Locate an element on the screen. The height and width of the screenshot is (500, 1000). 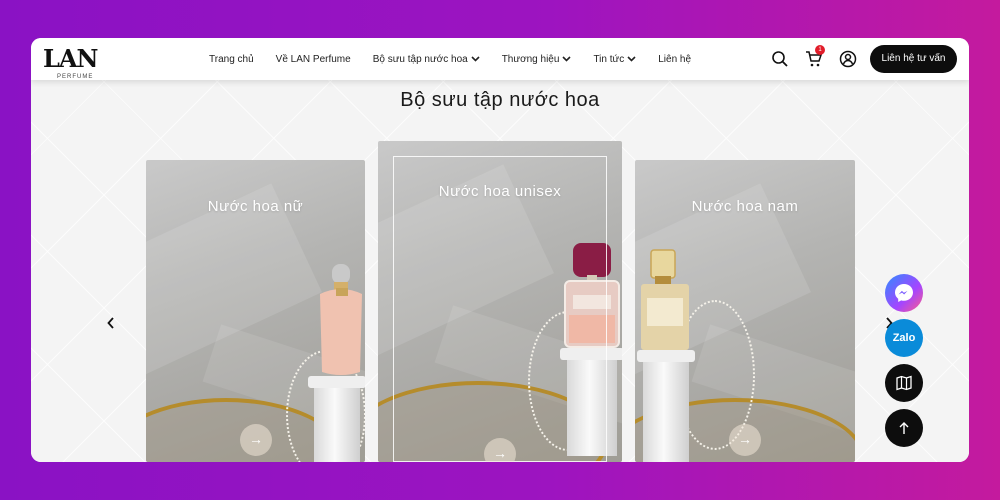
nav-item-about: Về LAN Perfume is located at coordinates (313, 59).